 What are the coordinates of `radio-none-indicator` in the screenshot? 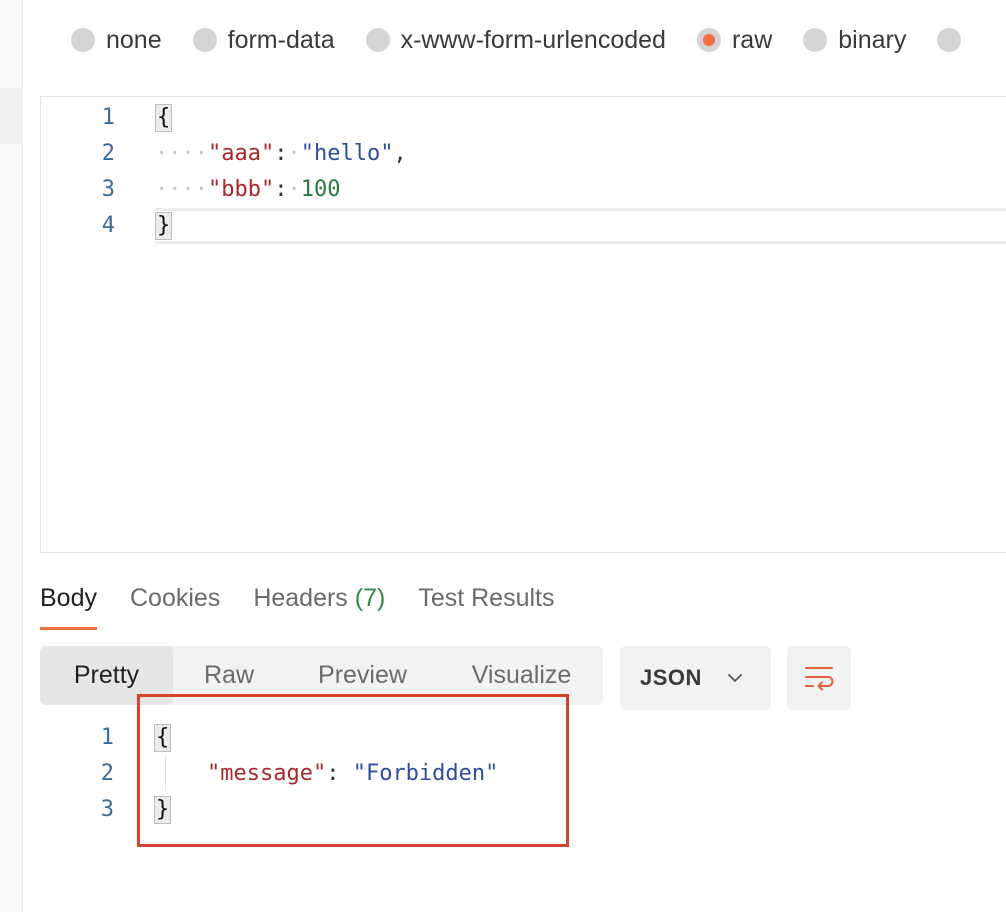 It's located at (83, 40).